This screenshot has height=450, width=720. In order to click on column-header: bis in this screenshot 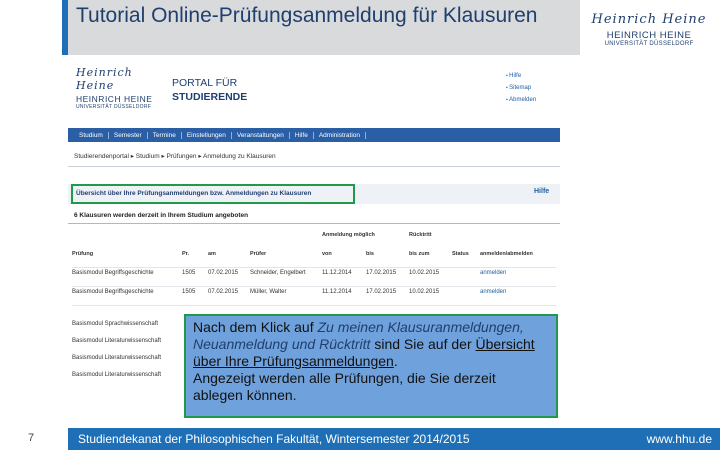, I will do `click(370, 254)`.